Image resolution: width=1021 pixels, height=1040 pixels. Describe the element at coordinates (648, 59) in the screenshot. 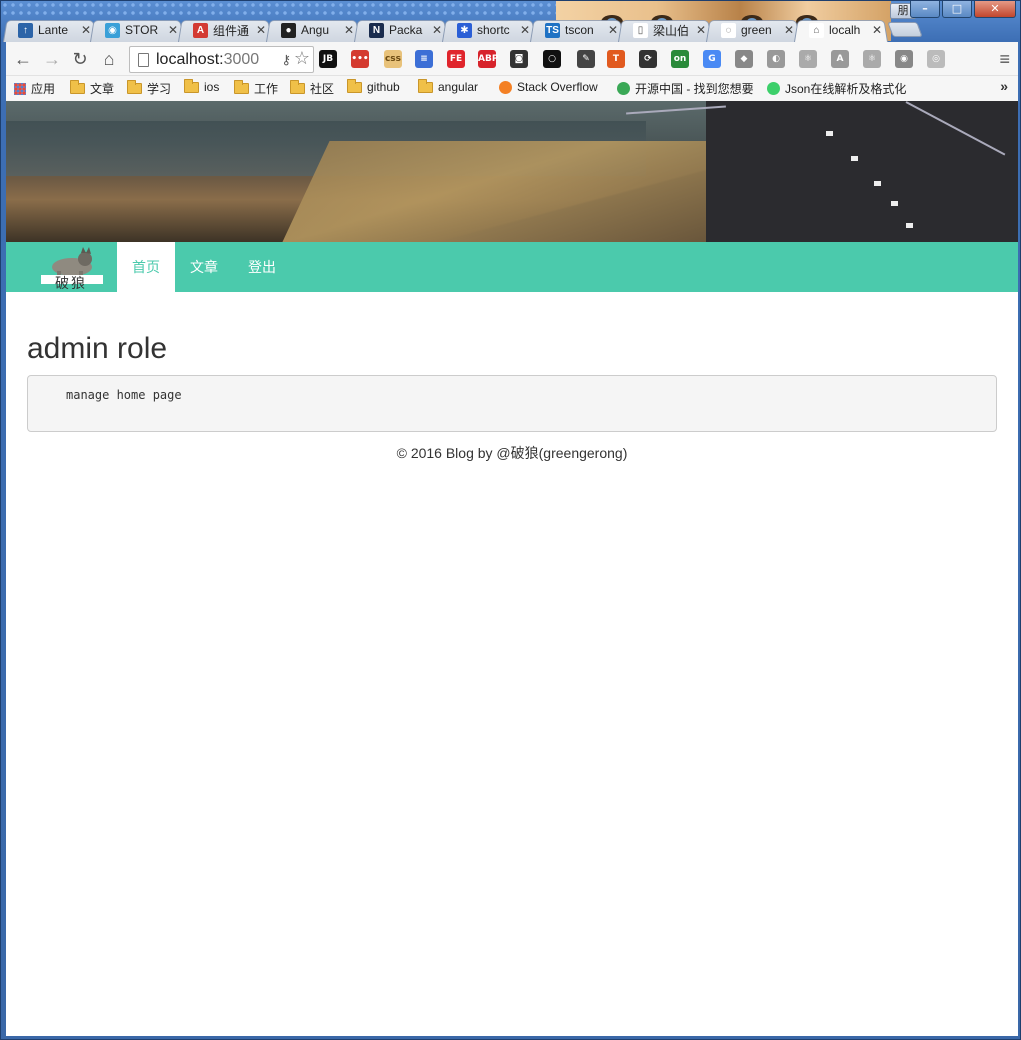

I see `extension-icon: ⟳` at that location.